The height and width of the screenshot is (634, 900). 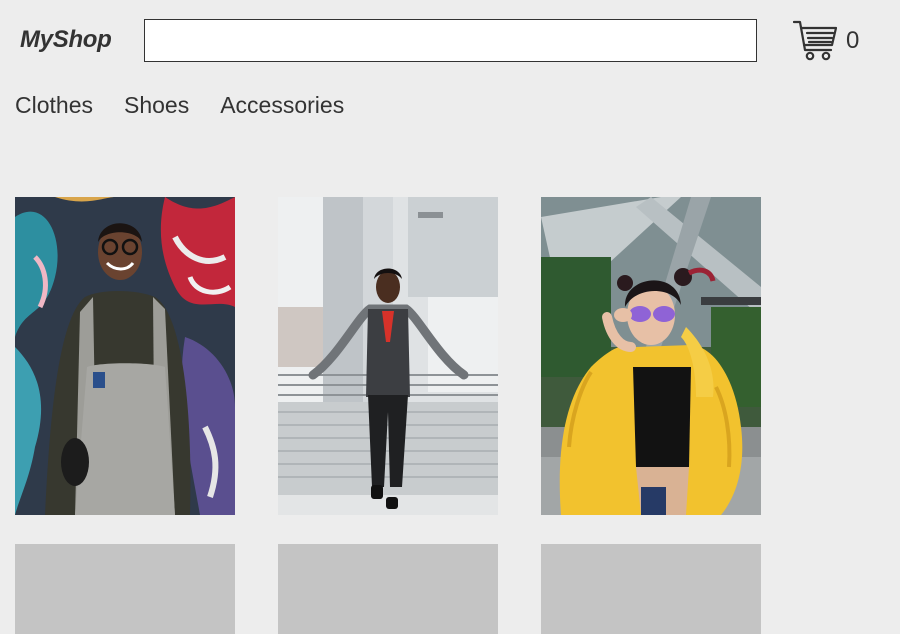 I want to click on cart-button: 0, so click(x=826, y=41).